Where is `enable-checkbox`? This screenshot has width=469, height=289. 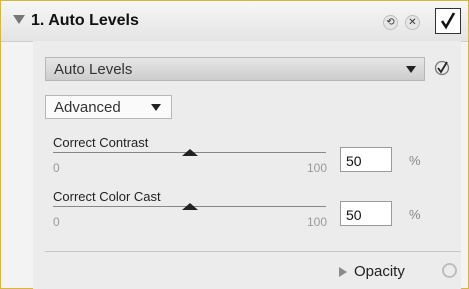 enable-checkbox is located at coordinates (448, 21).